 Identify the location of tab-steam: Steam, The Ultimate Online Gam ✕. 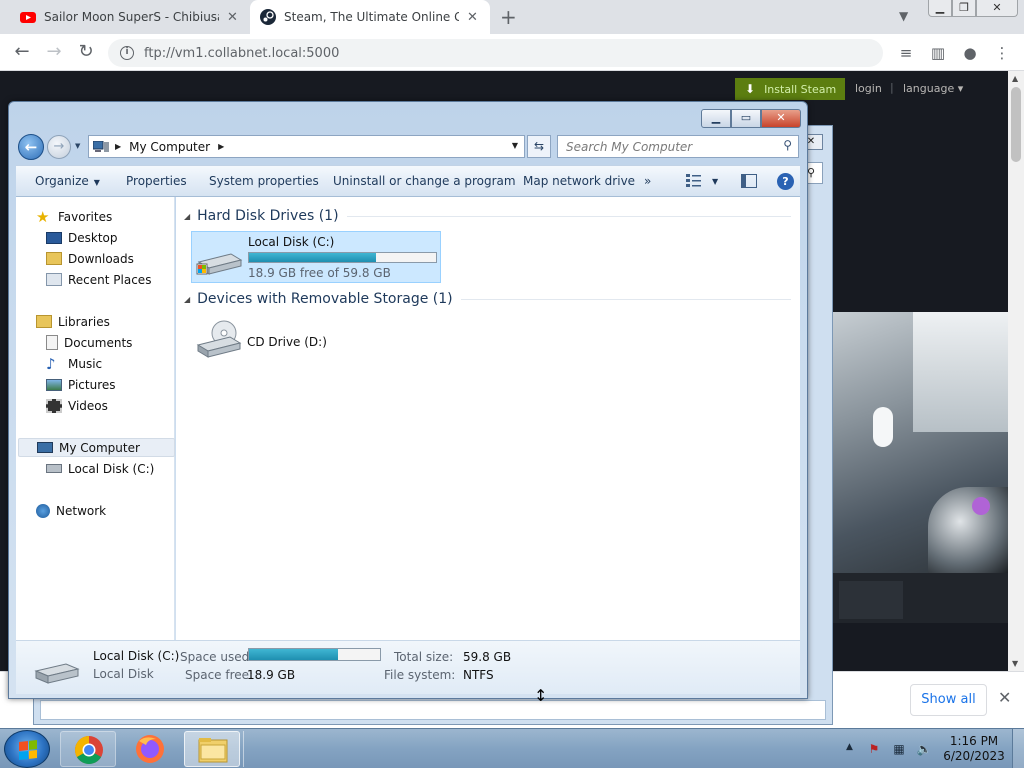
(370, 17).